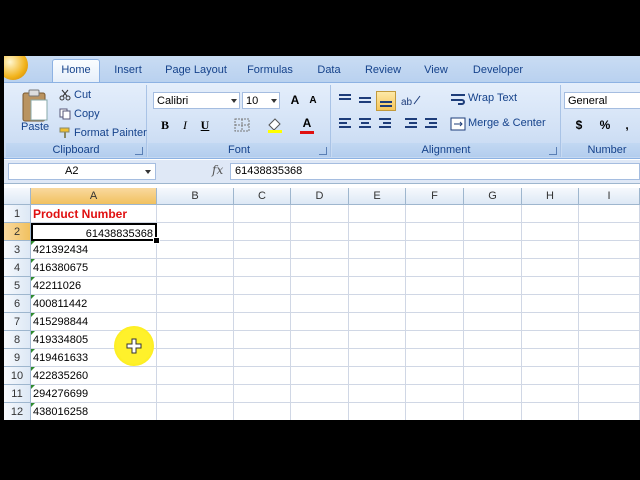 The image size is (640, 480). What do you see at coordinates (262, 304) in the screenshot?
I see `cell-c6` at bounding box center [262, 304].